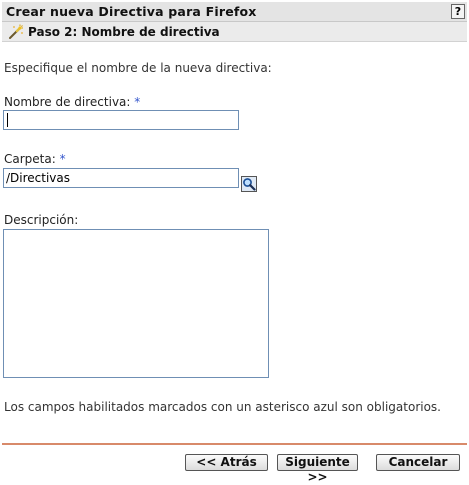  I want to click on policy-name-input, so click(121, 120).